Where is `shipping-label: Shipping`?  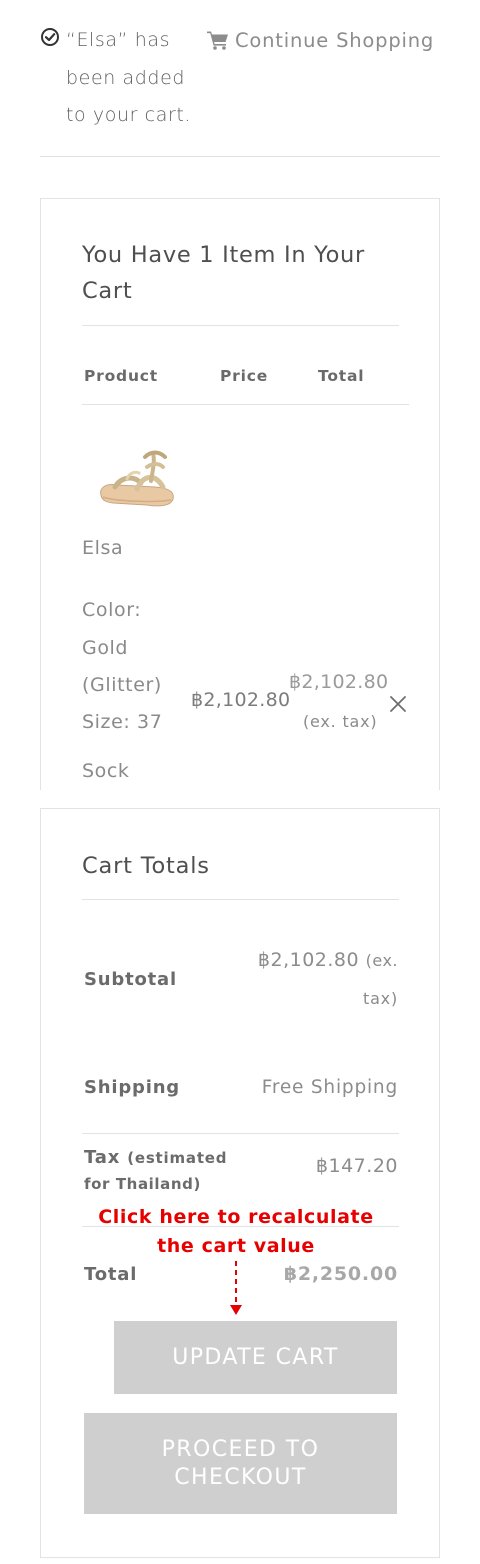 shipping-label: Shipping is located at coordinates (132, 1087).